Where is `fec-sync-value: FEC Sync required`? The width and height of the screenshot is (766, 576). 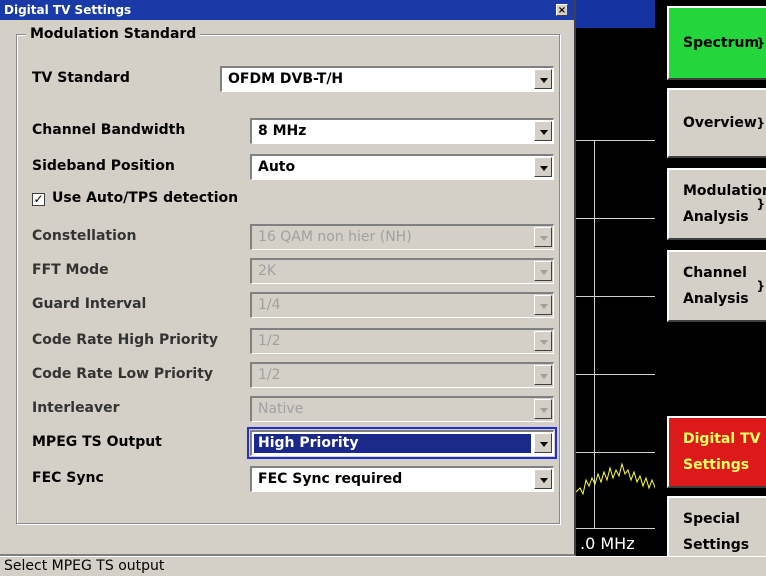 fec-sync-value: FEC Sync required is located at coordinates (330, 479).